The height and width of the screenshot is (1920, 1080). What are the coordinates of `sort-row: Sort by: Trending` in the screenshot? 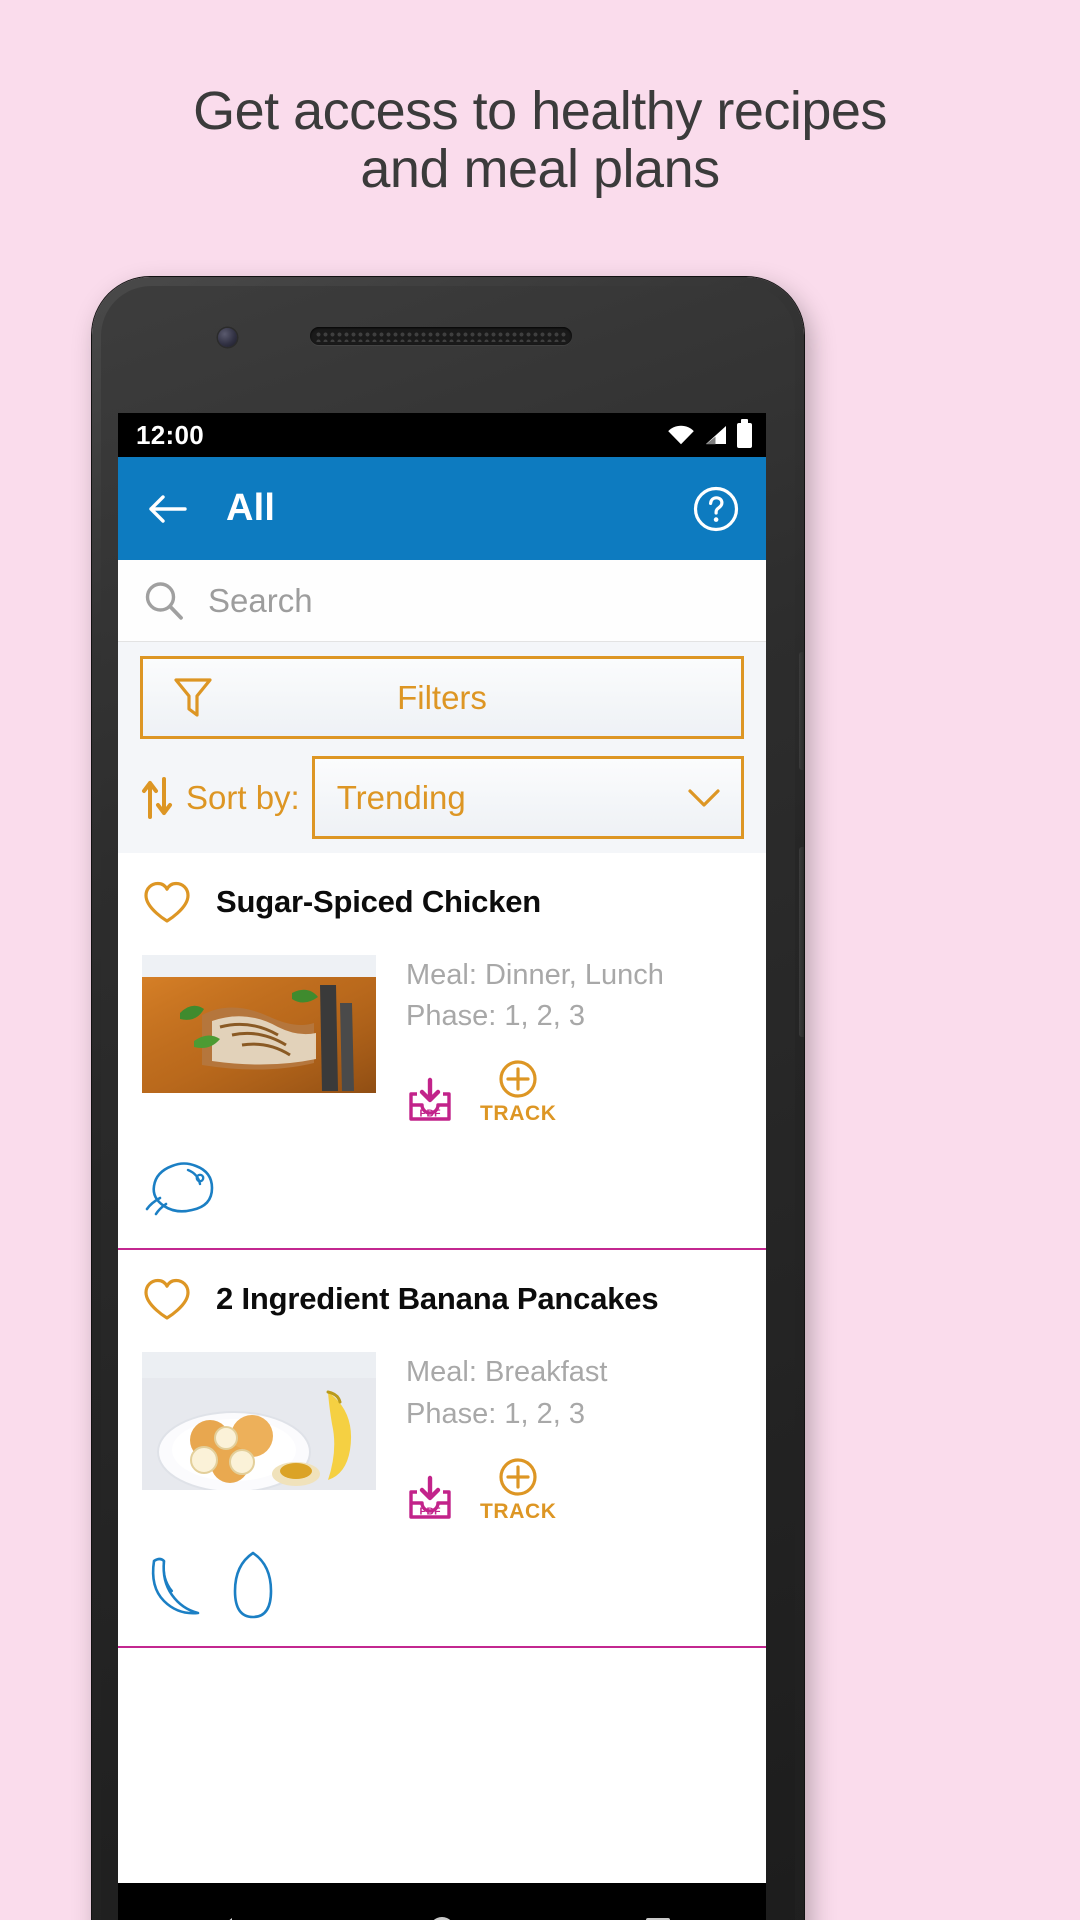 It's located at (442, 797).